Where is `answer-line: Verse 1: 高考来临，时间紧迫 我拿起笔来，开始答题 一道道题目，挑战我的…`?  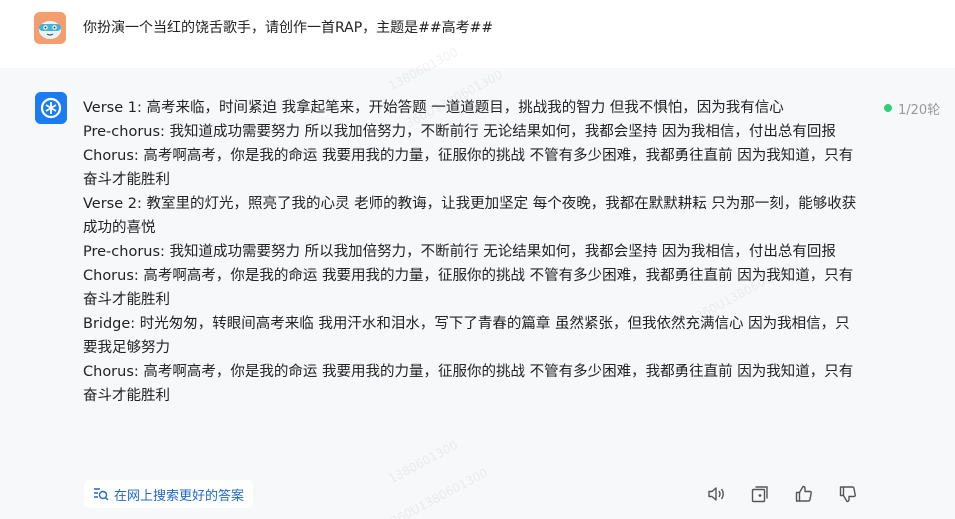 answer-line: Verse 1: 高考来临，时间紧迫 我拿起笔来，开始答题 一道道题目，挑战我的… is located at coordinates (433, 108).